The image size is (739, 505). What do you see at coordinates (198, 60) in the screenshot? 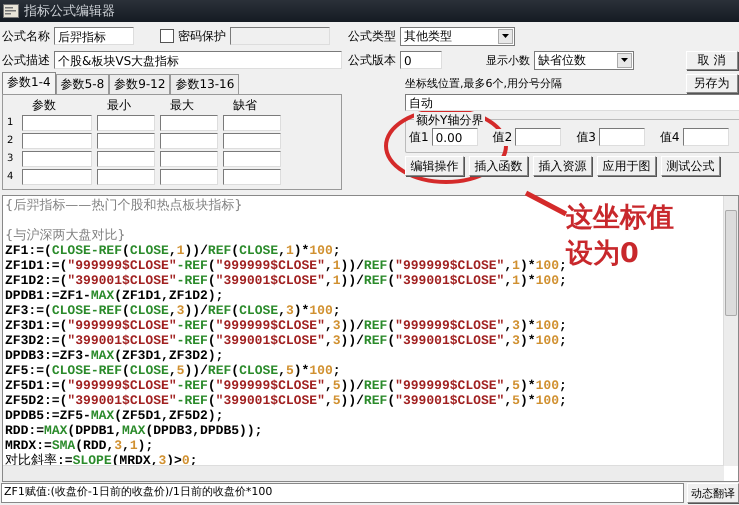
I see `description-field: 个股&板块VS大盘指标` at bounding box center [198, 60].